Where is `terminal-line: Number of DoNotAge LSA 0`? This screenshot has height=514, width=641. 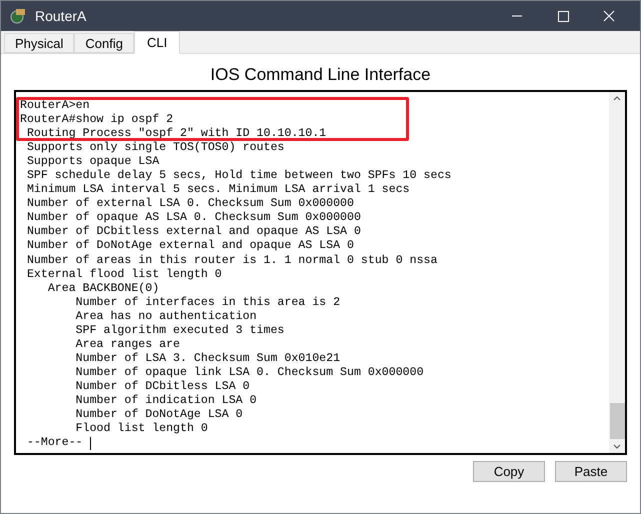 terminal-line: Number of DoNotAge LSA 0 is located at coordinates (158, 415).